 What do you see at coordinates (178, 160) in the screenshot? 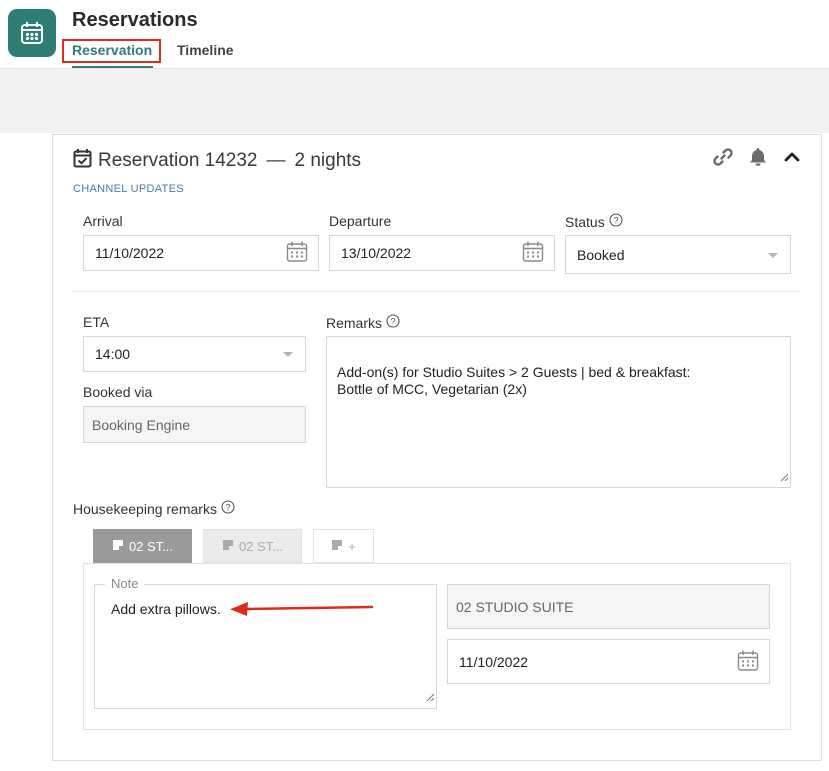
I see `reservation-title: Reservation 14232` at bounding box center [178, 160].